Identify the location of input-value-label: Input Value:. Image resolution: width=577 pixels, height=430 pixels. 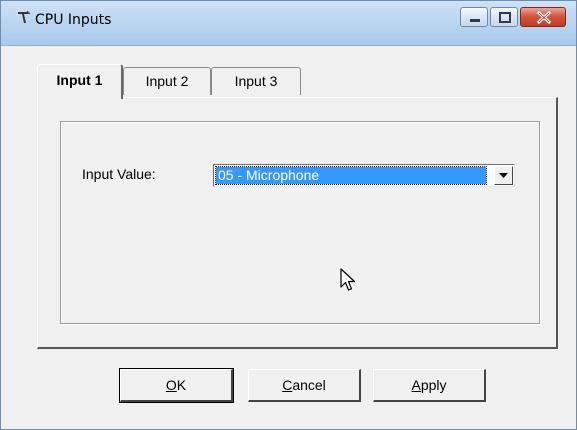
(119, 174).